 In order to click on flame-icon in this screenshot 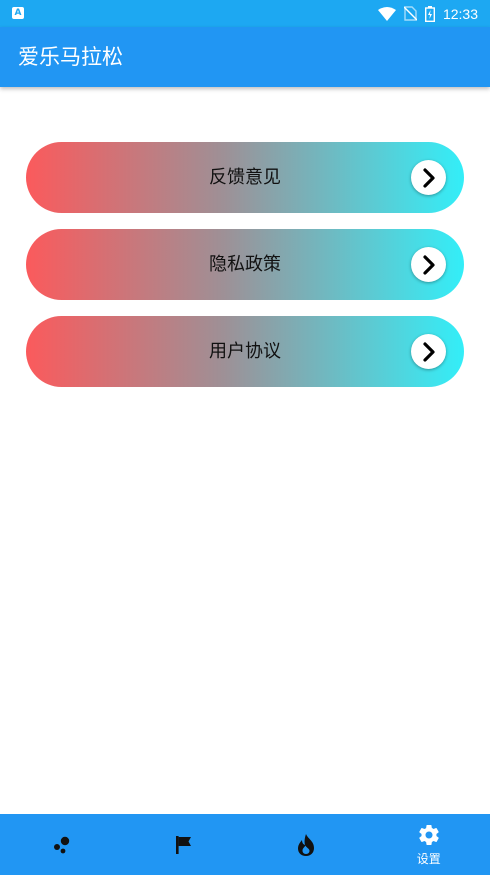, I will do `click(306, 845)`.